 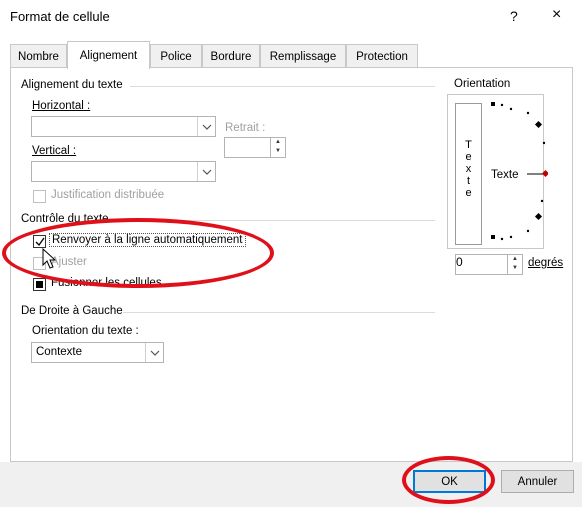 What do you see at coordinates (556, 15) in the screenshot?
I see `close-icon: ×` at bounding box center [556, 15].